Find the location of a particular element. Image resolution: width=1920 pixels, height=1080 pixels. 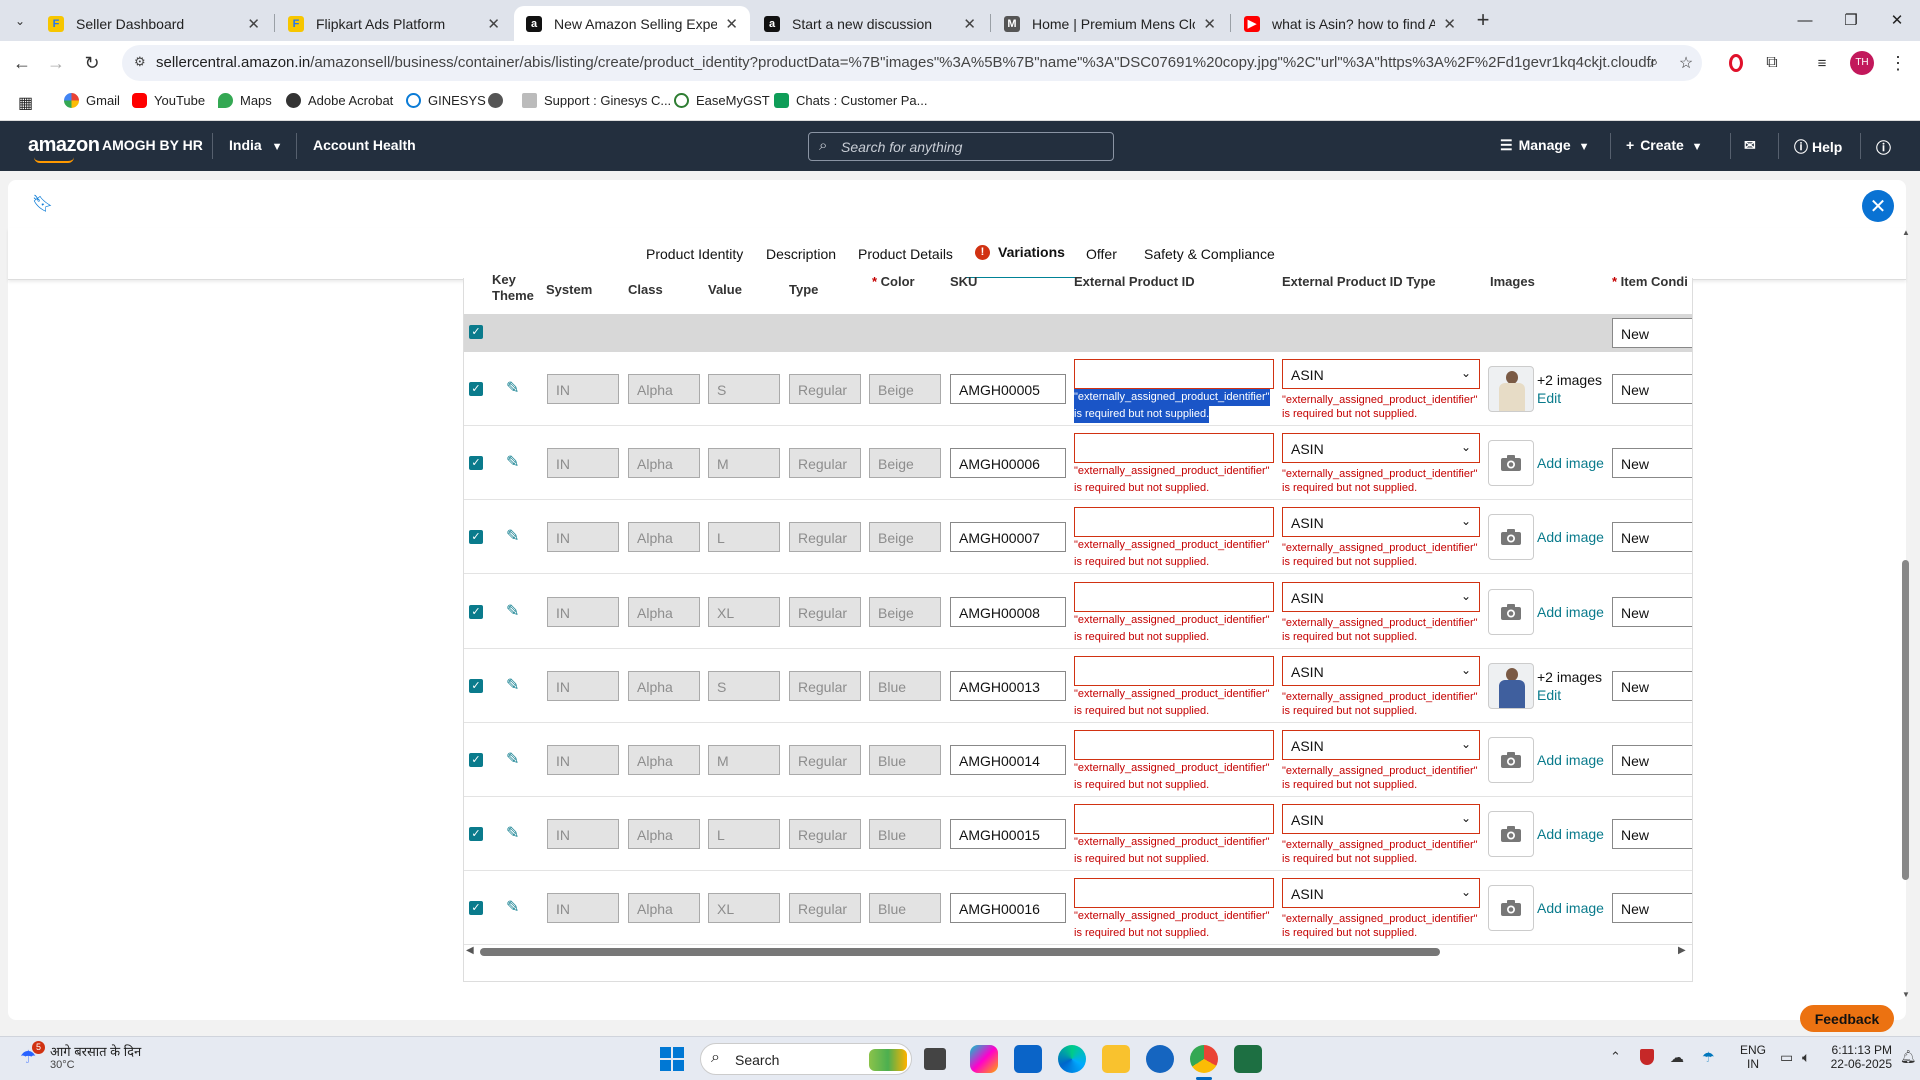

tab-what-is-asin: ▶ what is Asin? how to find Asin? ✕ is located at coordinates (1350, 23).